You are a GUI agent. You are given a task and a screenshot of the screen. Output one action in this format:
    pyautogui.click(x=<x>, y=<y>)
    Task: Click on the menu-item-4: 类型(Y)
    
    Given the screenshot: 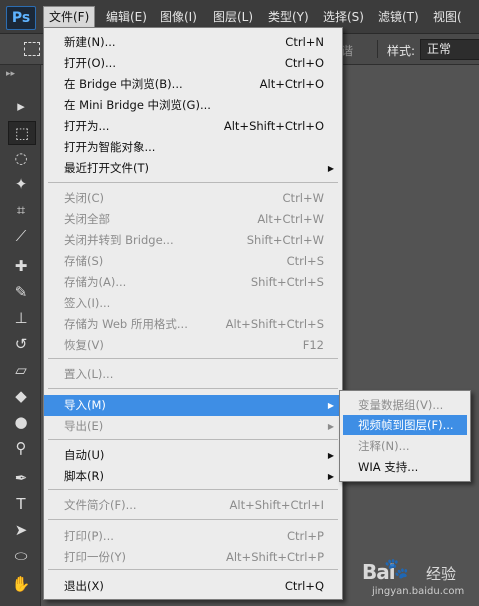 What is the action you would take?
    pyautogui.click(x=288, y=17)
    